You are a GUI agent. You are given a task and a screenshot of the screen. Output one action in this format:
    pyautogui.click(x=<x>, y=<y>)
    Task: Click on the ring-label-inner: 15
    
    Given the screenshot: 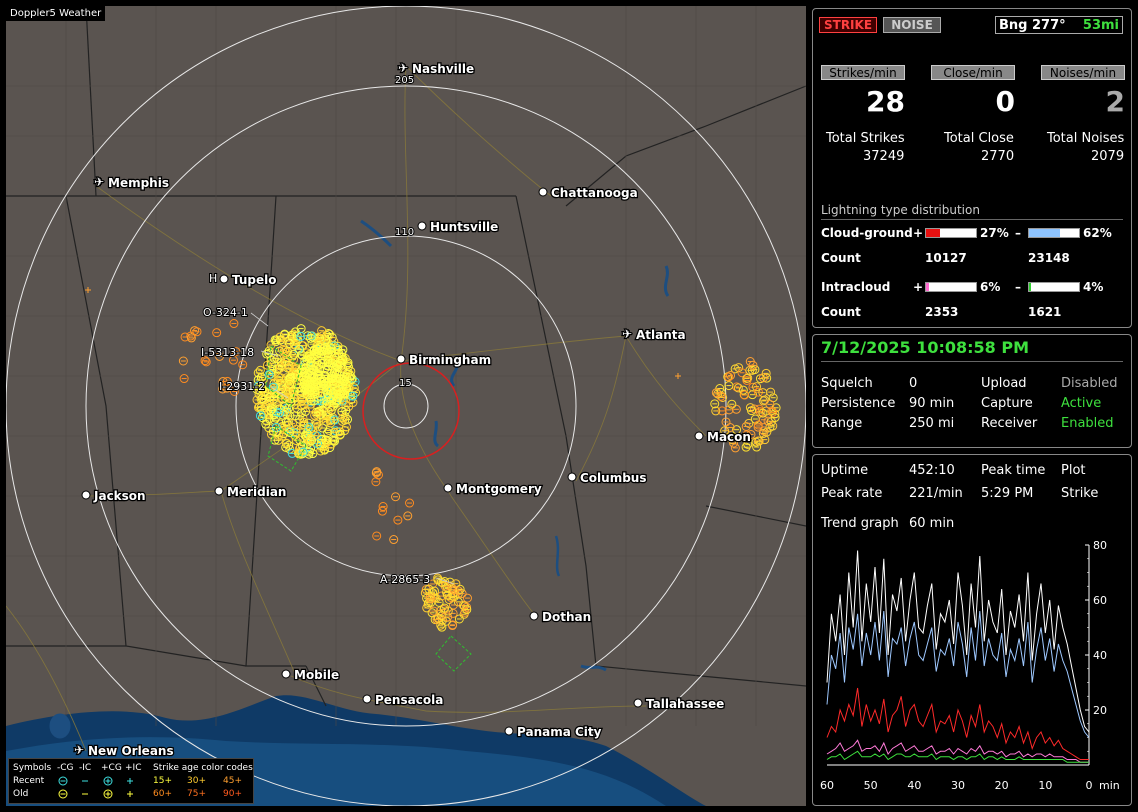 What is the action you would take?
    pyautogui.click(x=405, y=383)
    